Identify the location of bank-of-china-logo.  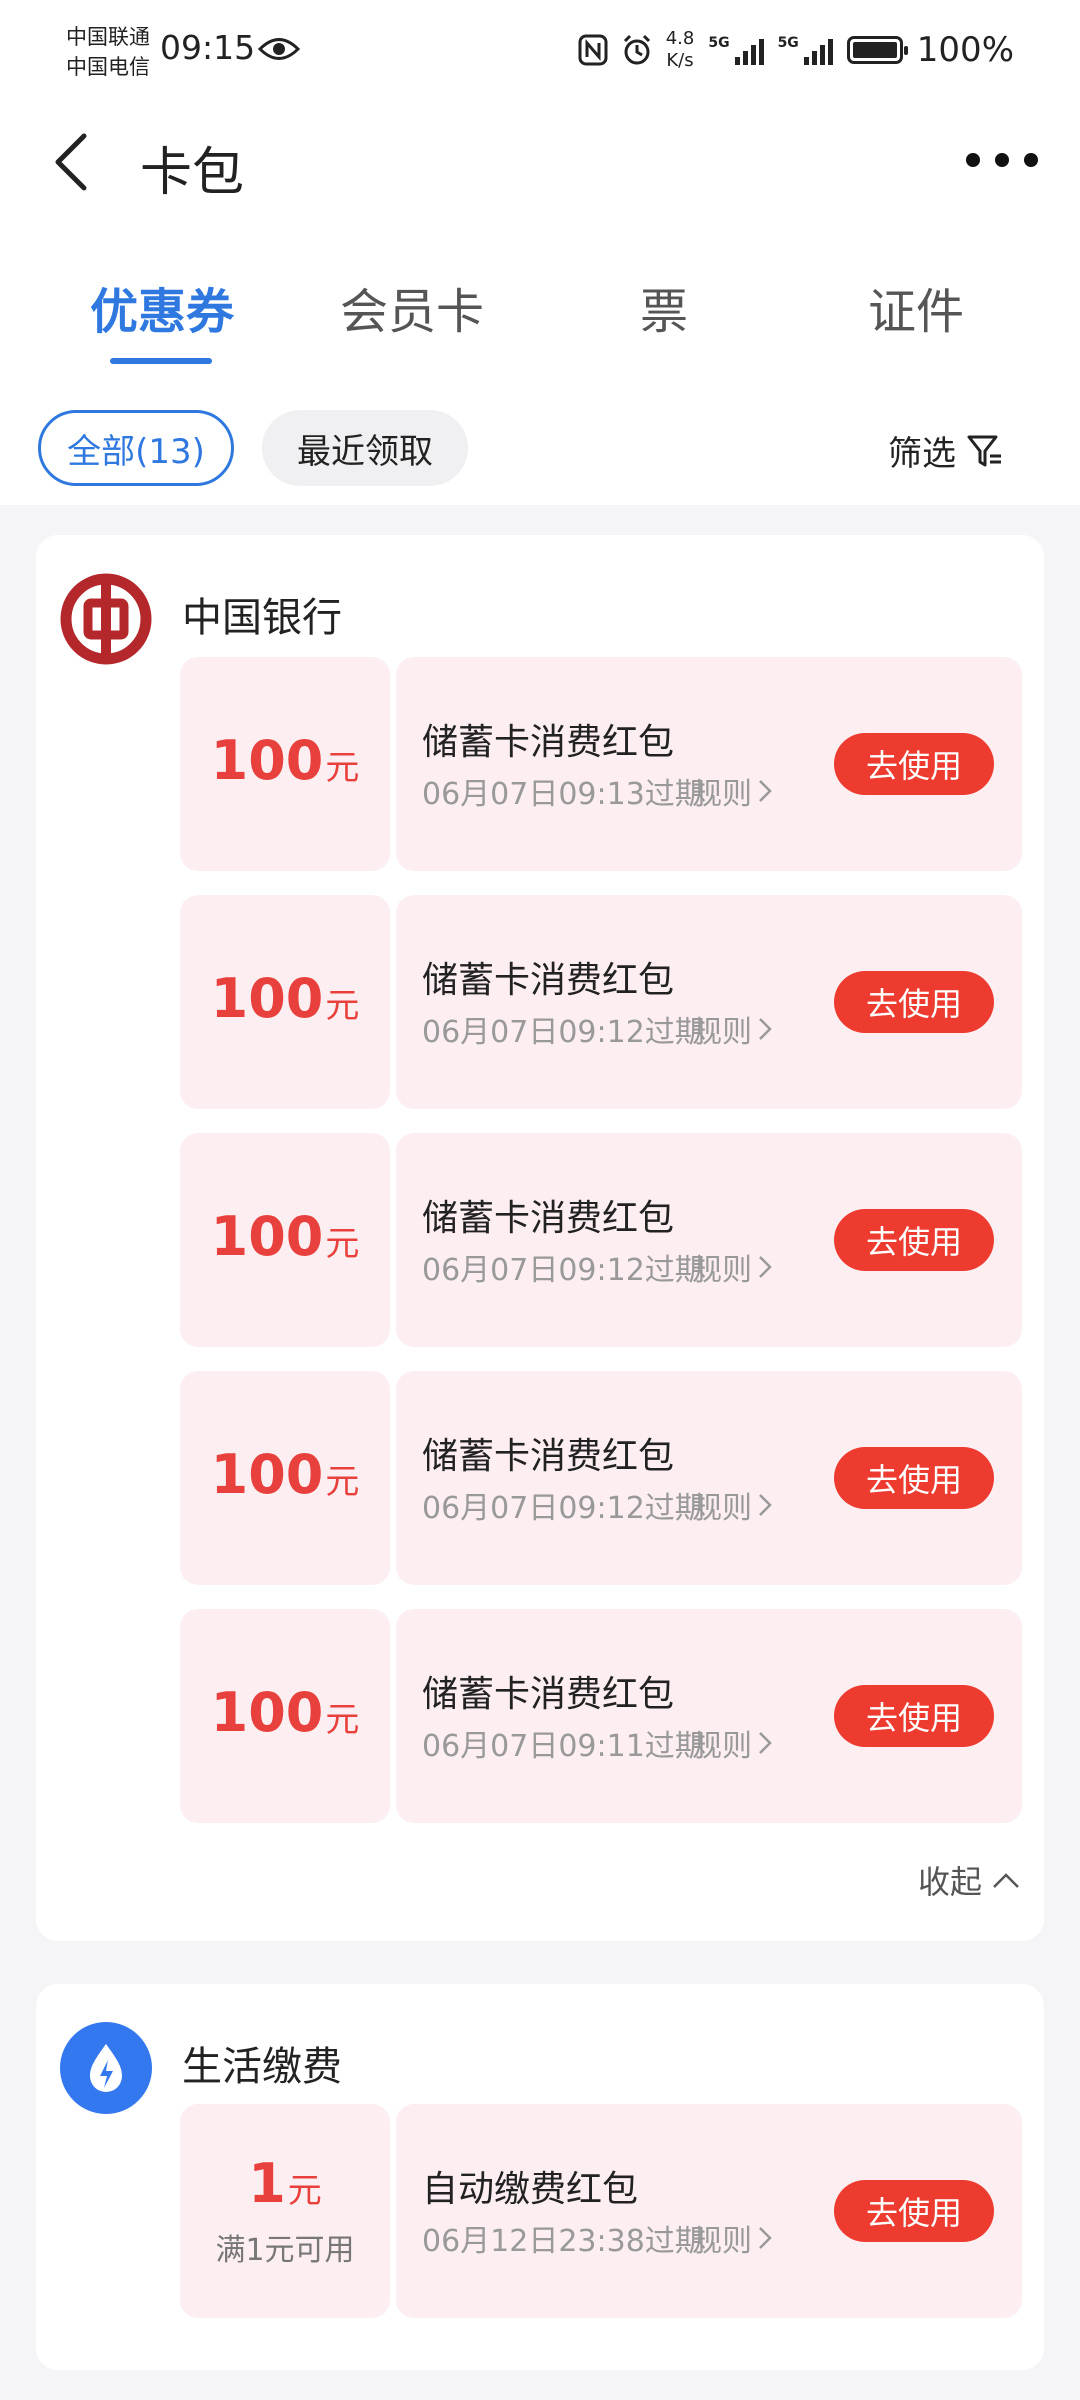
(106, 619).